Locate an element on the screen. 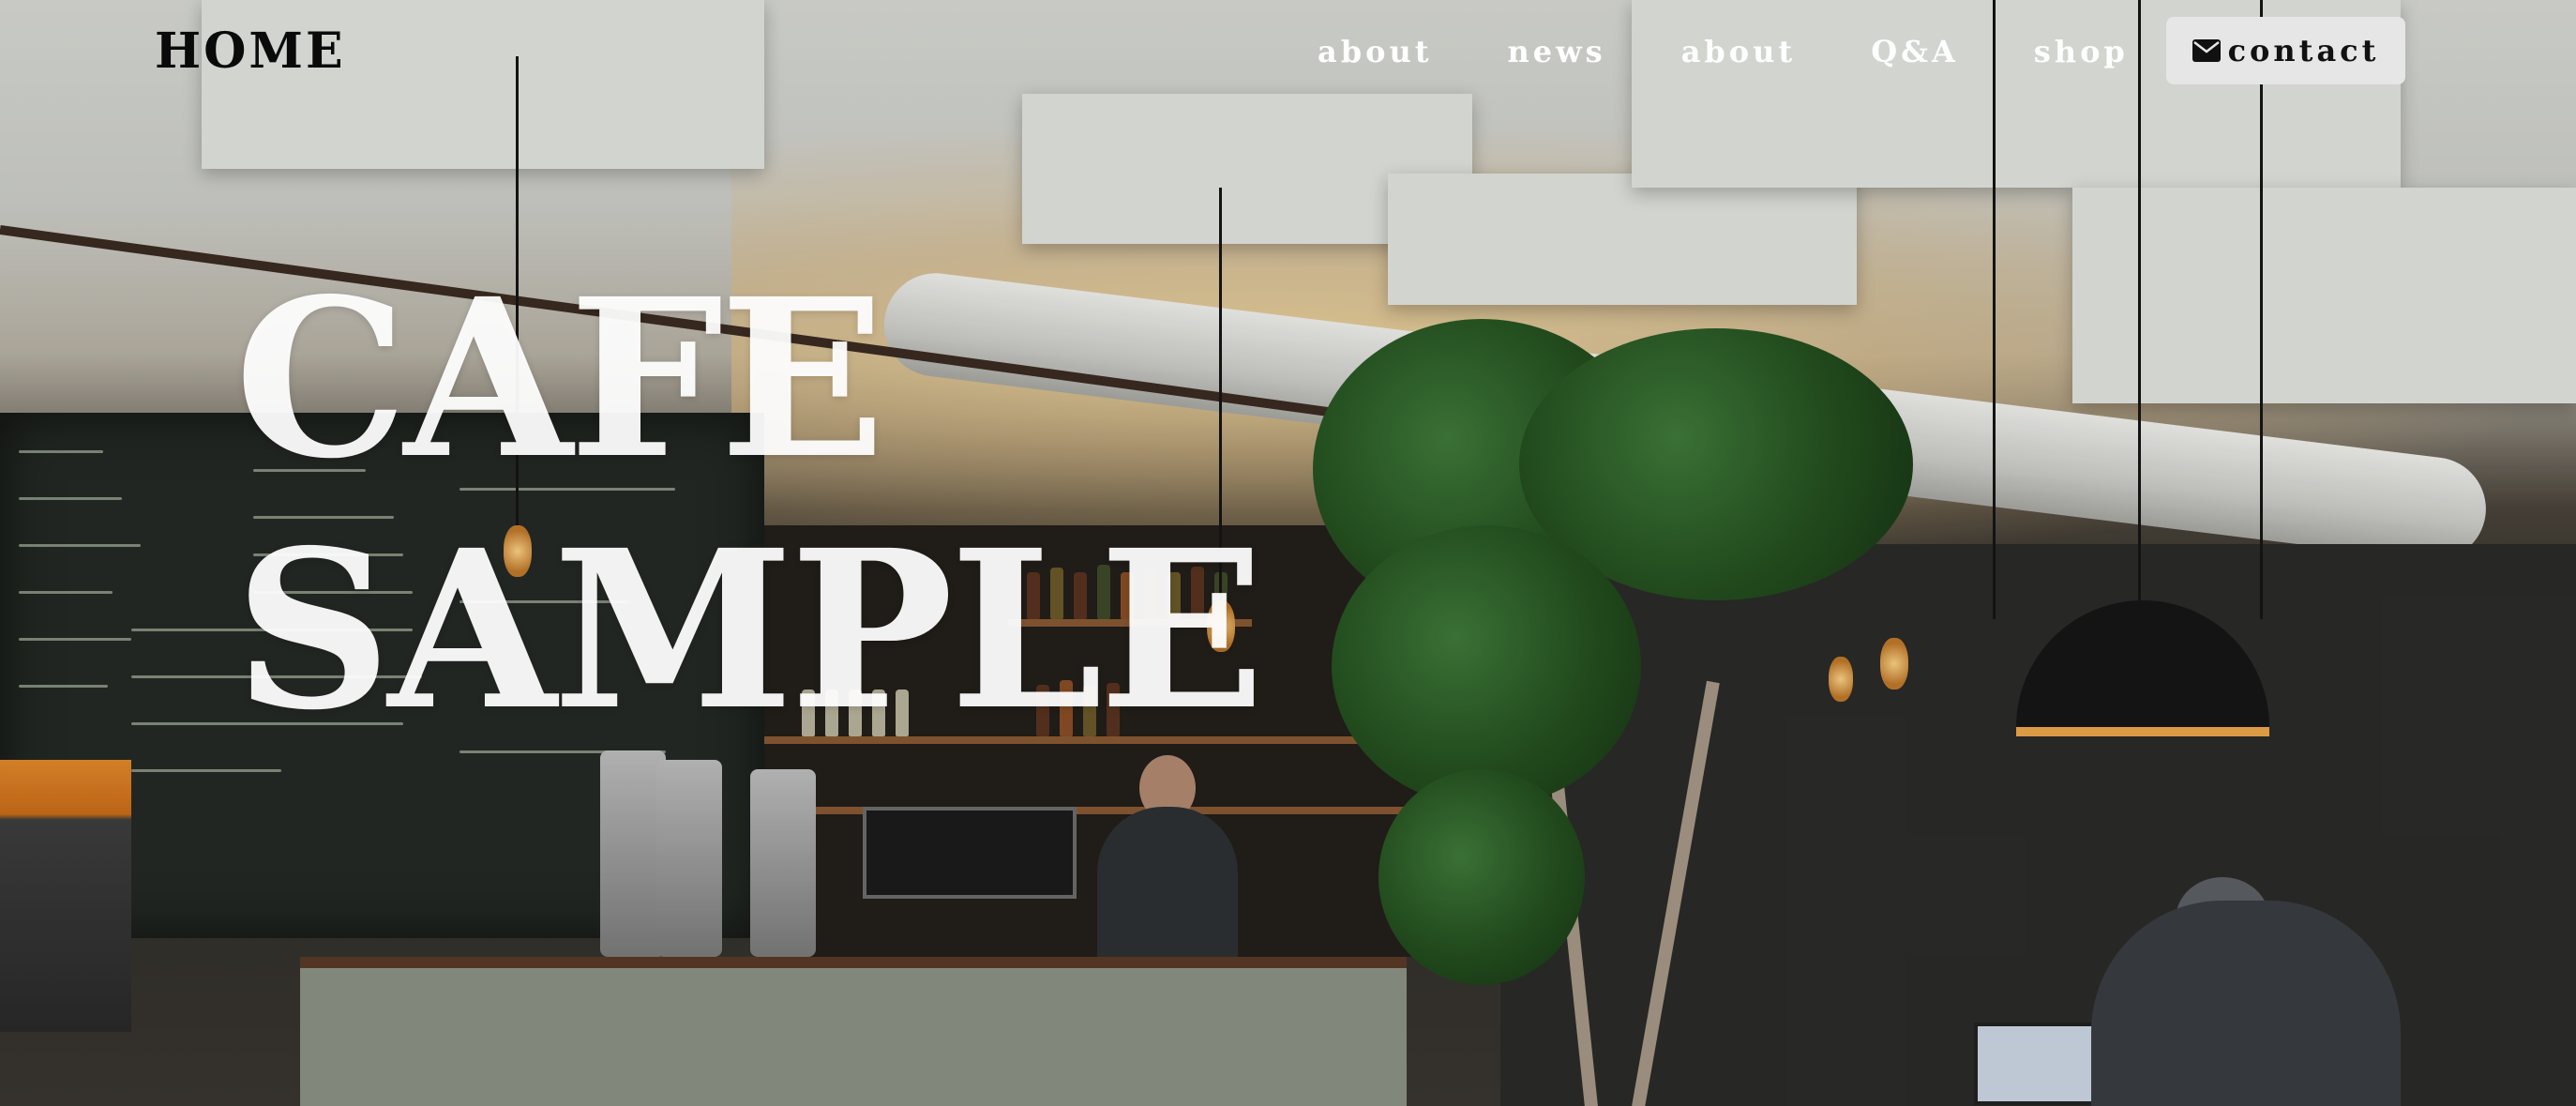 The height and width of the screenshot is (1106, 2576). contact-button: contact is located at coordinates (2285, 50).